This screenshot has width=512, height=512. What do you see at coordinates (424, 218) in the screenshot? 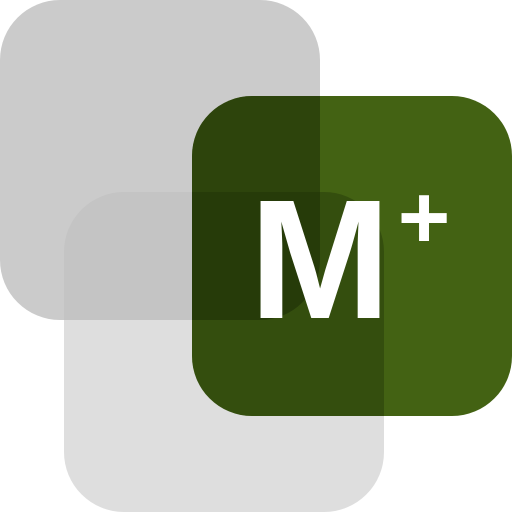
I see `superscript-plus: +` at bounding box center [424, 218].